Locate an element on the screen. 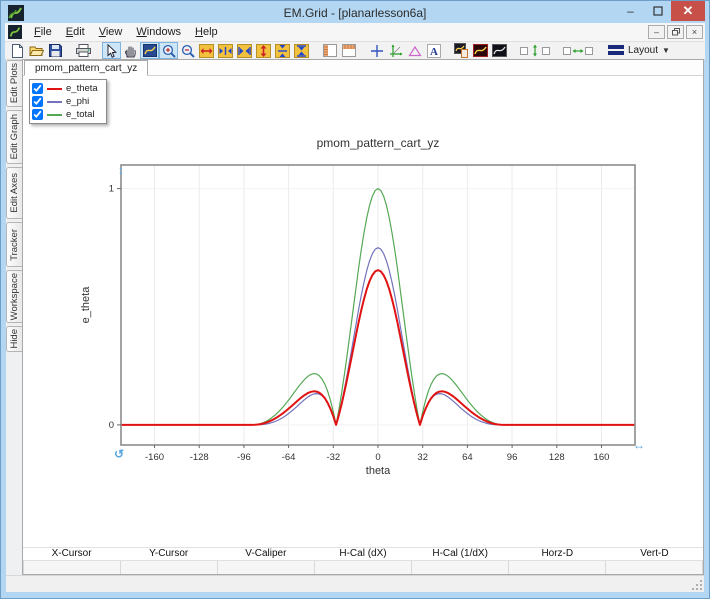 This screenshot has height=599, width=710. pan-hand-icon is located at coordinates (130, 51).